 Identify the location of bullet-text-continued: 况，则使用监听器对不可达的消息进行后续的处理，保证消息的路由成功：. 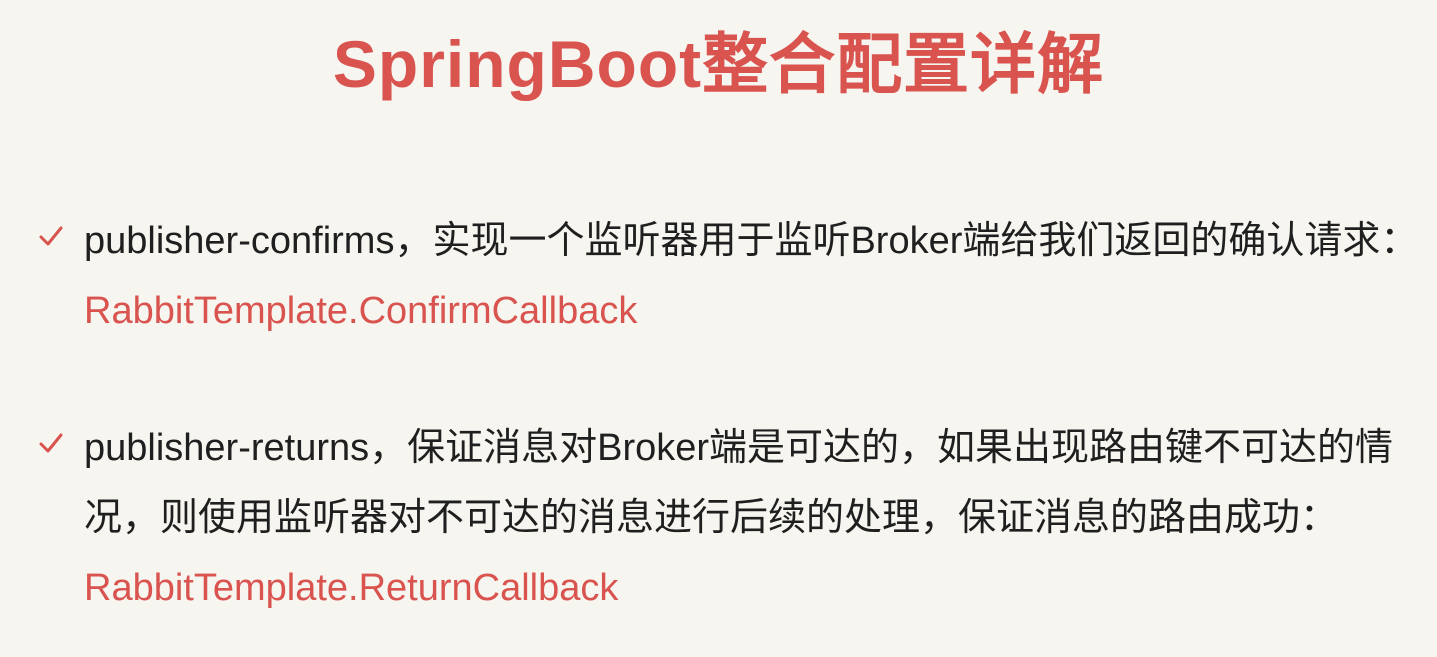
(711, 518).